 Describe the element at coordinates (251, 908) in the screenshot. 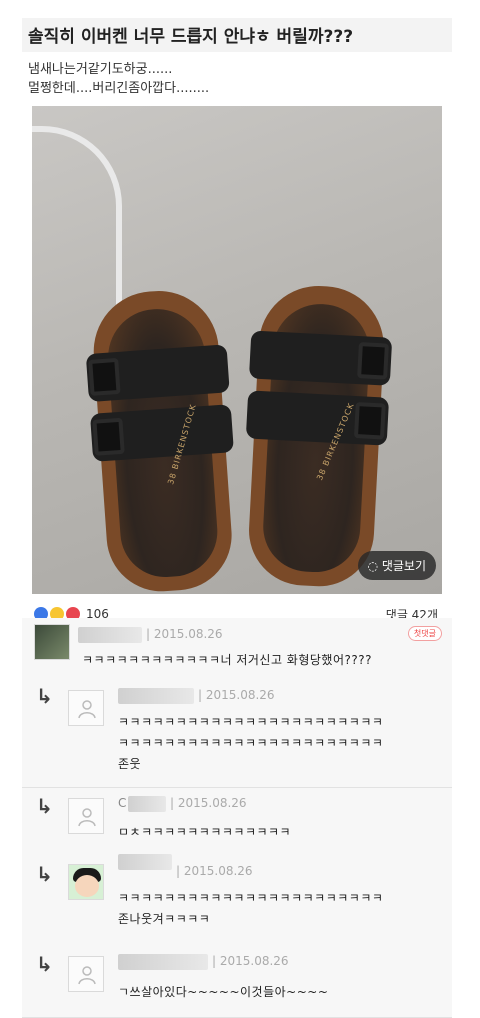

I see `comment-text: ㅋㅋㅋㅋㅋㅋㅋㅋㅋㅋㅋㅋㅋㅋㅋㅋㅋㅋㅋㅋㅋㅋㅋ 존나웃겨ㅋㅋㅋㅋ` at that location.